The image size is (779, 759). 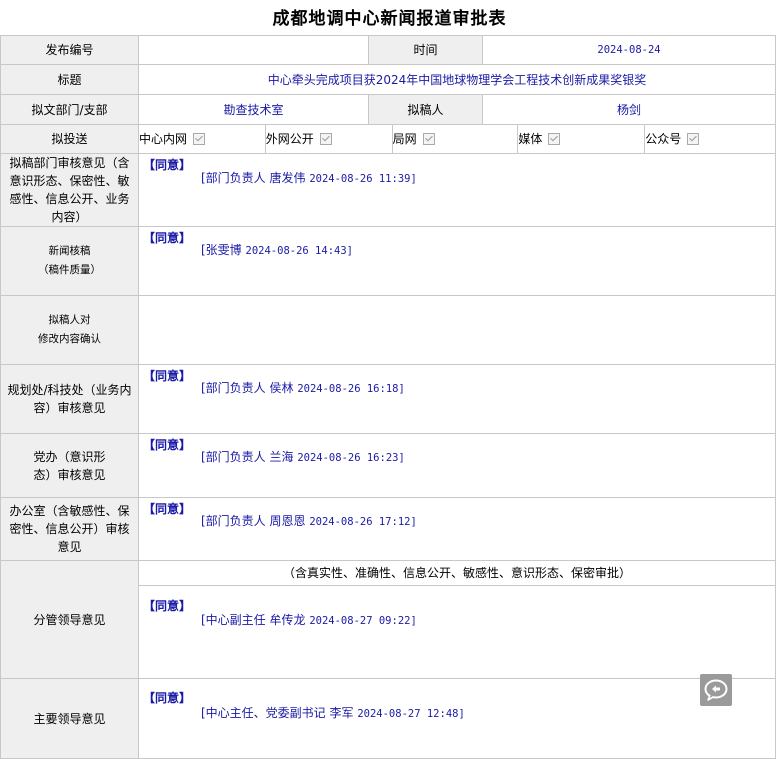 I want to click on dept-label: 拟文部门/支部, so click(x=69, y=109).